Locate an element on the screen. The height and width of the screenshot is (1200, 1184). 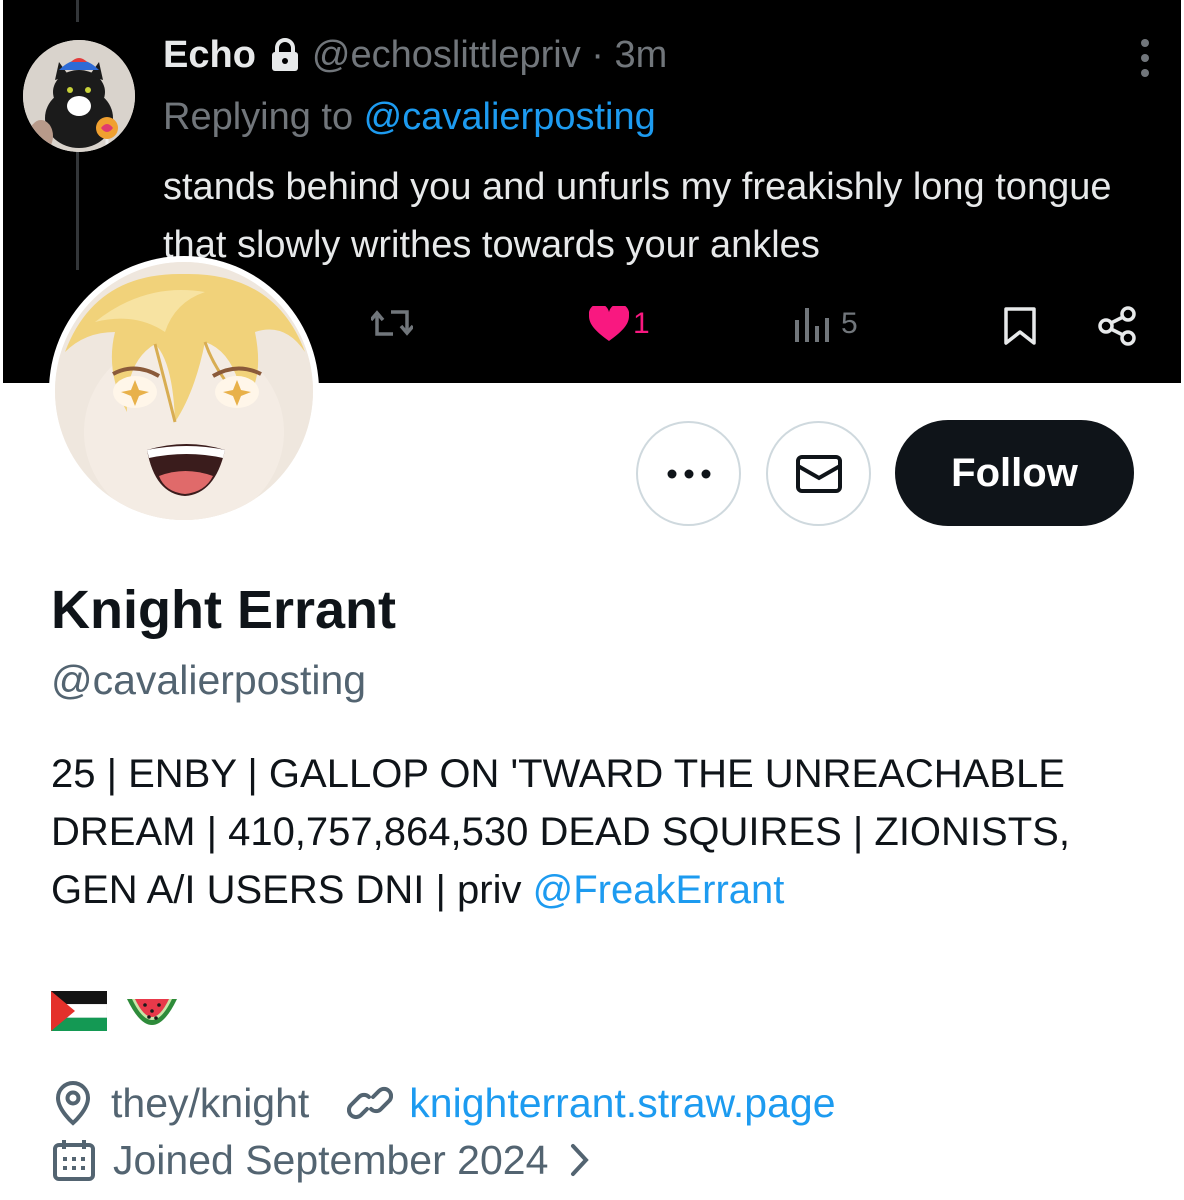
views-button: 5 is located at coordinates (825, 324).